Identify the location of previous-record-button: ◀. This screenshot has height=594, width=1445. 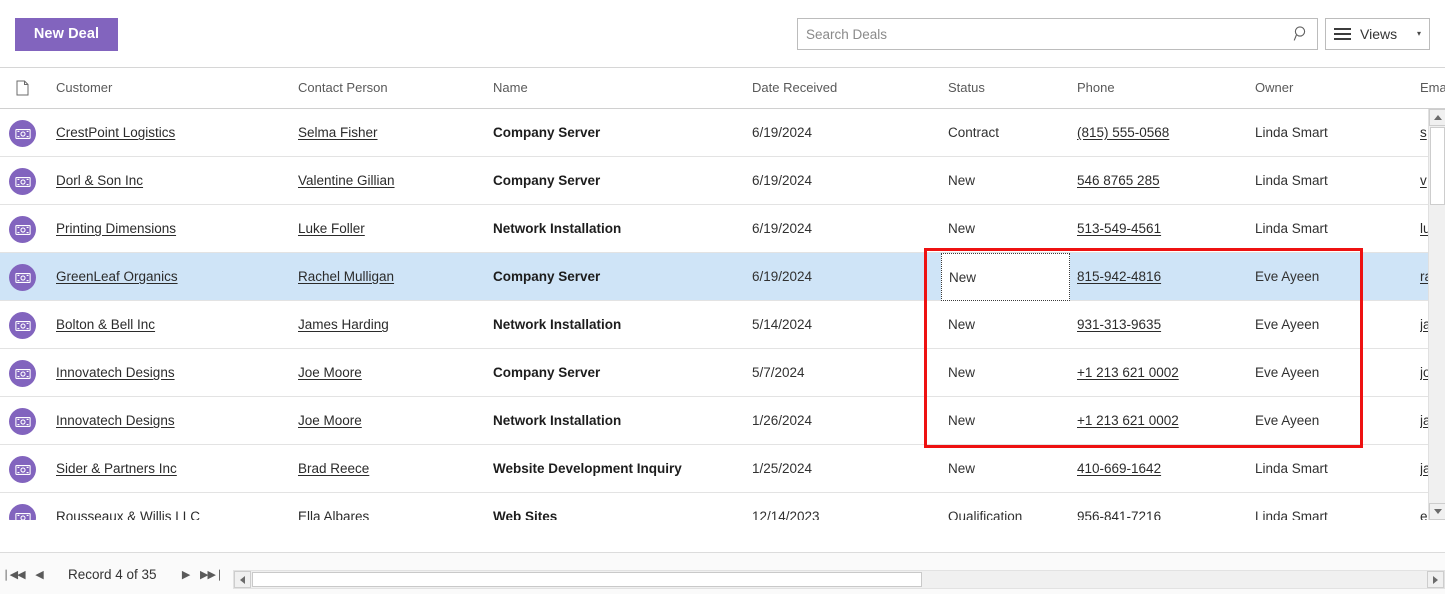
(39, 573).